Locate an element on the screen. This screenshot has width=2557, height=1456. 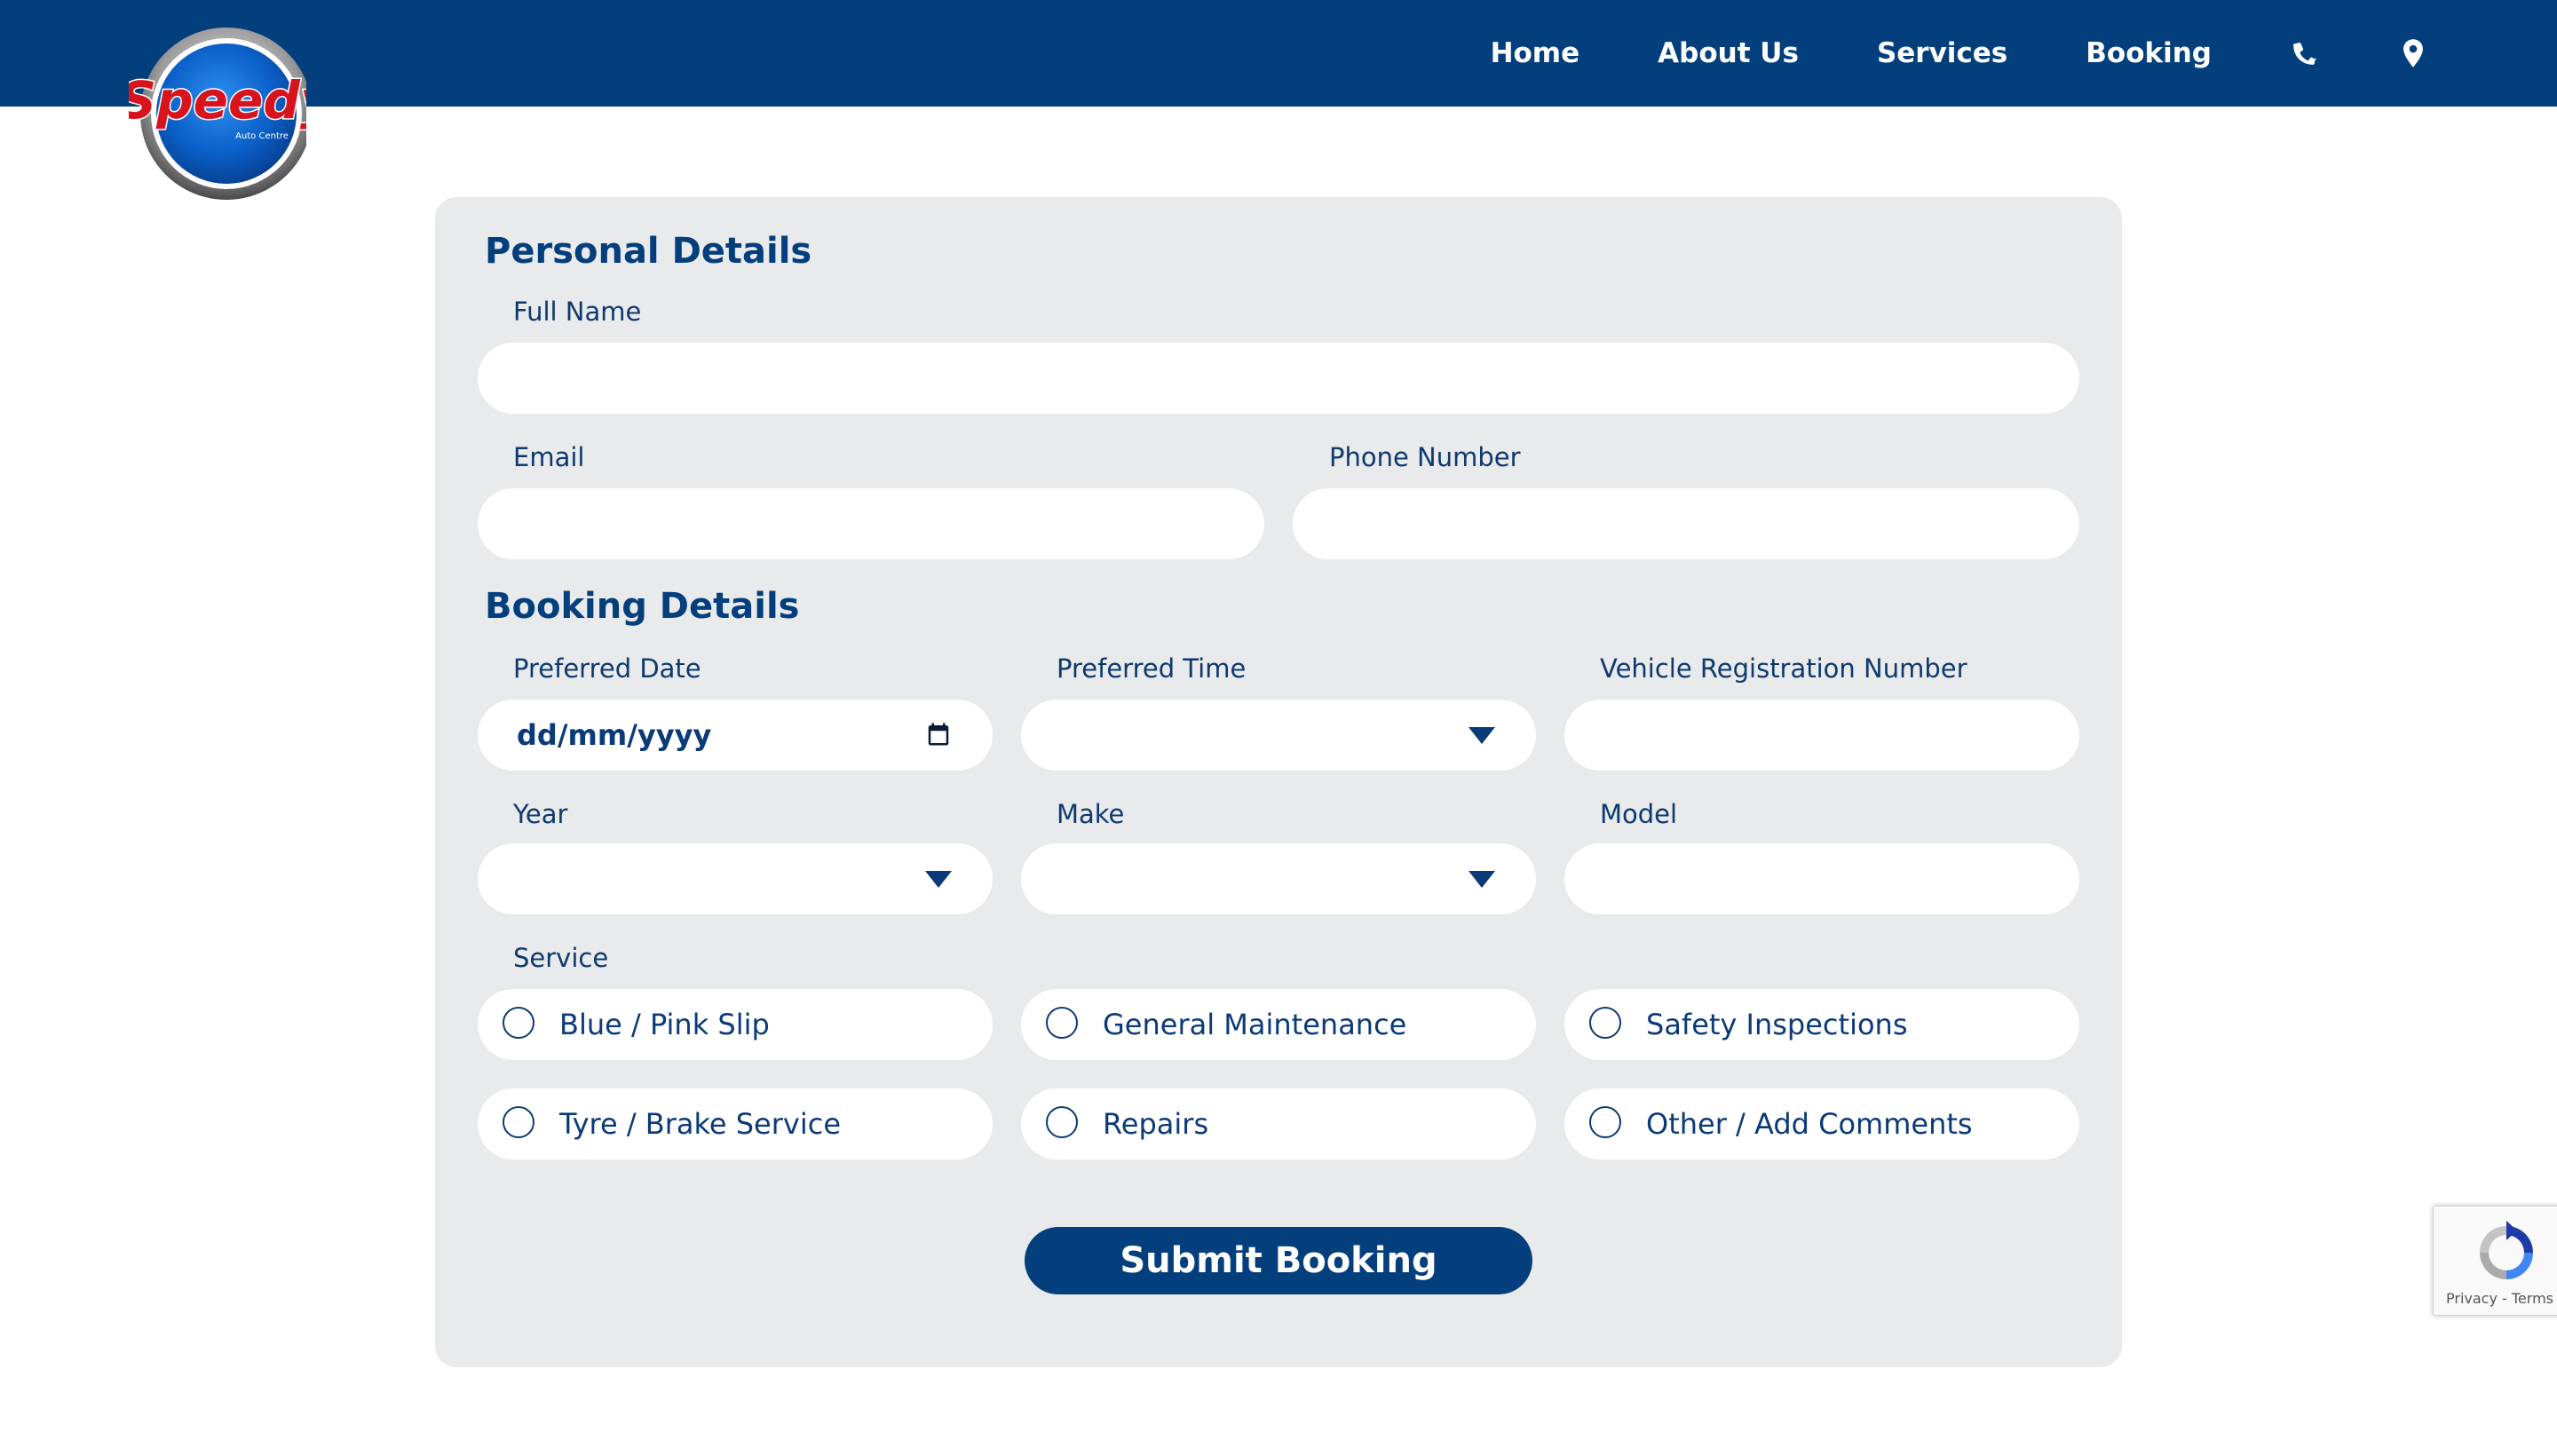
calendar-icon is located at coordinates (938, 734).